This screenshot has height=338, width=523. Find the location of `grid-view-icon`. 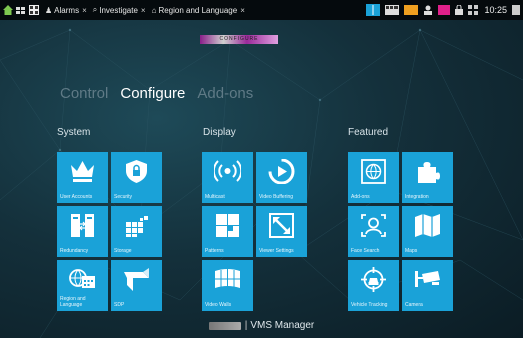

grid-view-icon is located at coordinates (21, 10).